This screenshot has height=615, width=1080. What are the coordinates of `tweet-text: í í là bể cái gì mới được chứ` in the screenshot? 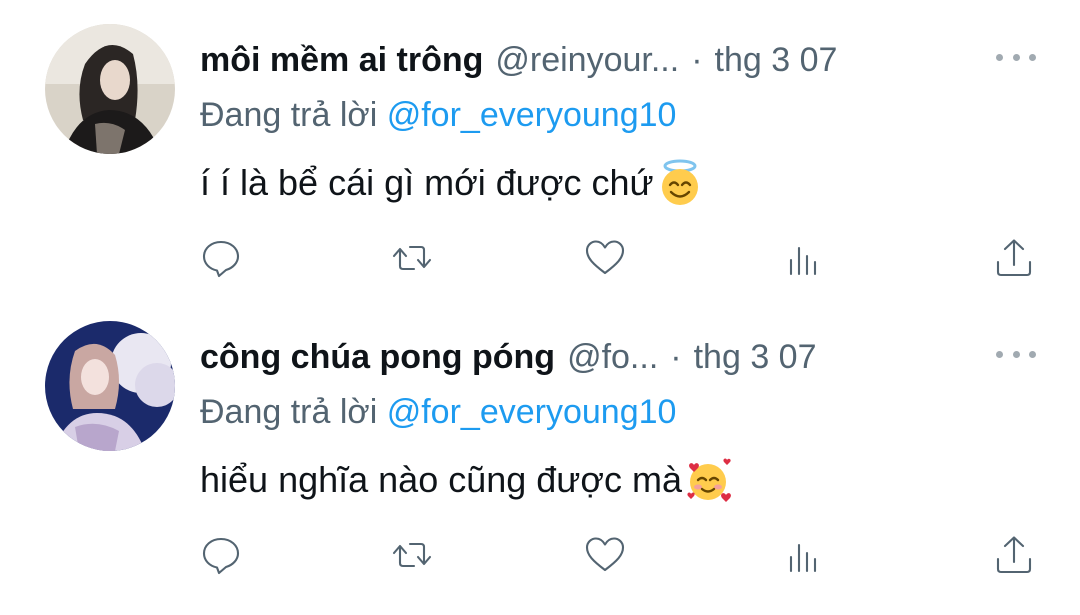 It's located at (452, 183).